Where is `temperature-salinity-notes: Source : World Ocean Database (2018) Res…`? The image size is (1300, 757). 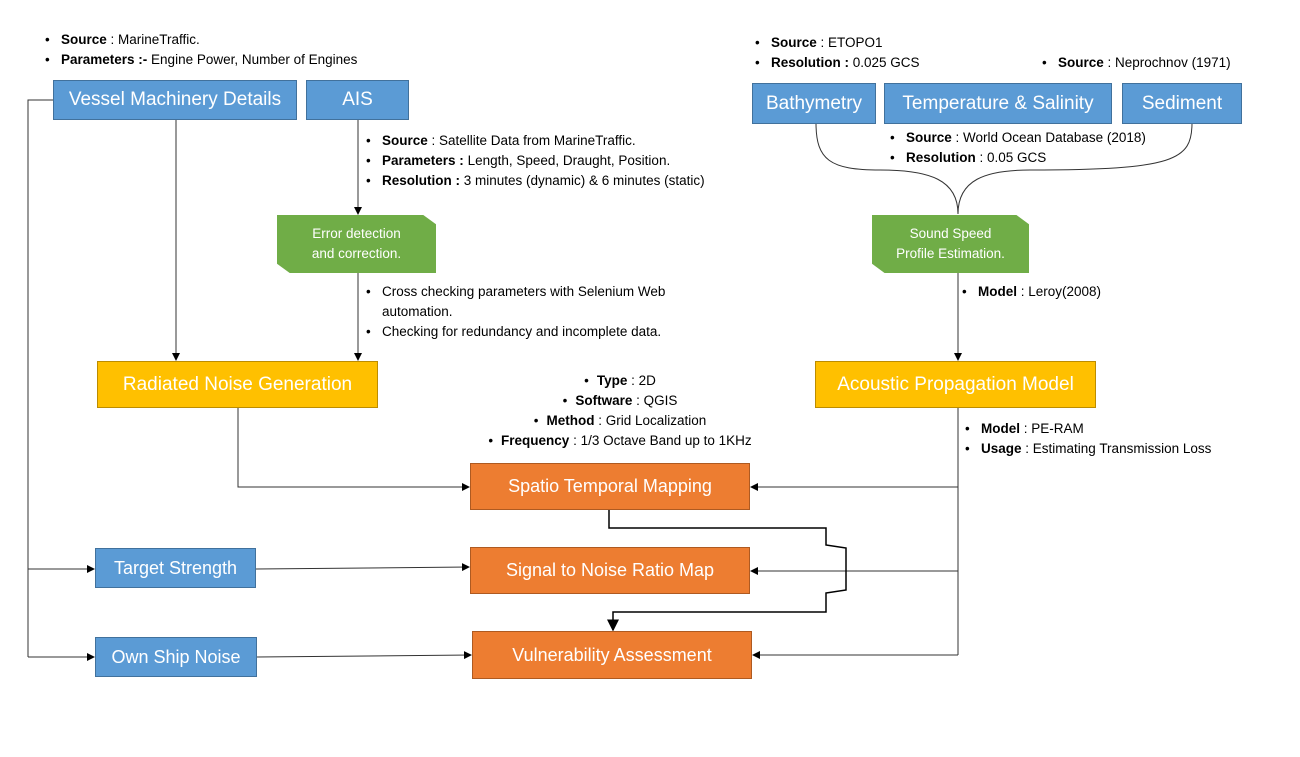 temperature-salinity-notes: Source : World Ocean Database (2018) Res… is located at coordinates (1018, 148).